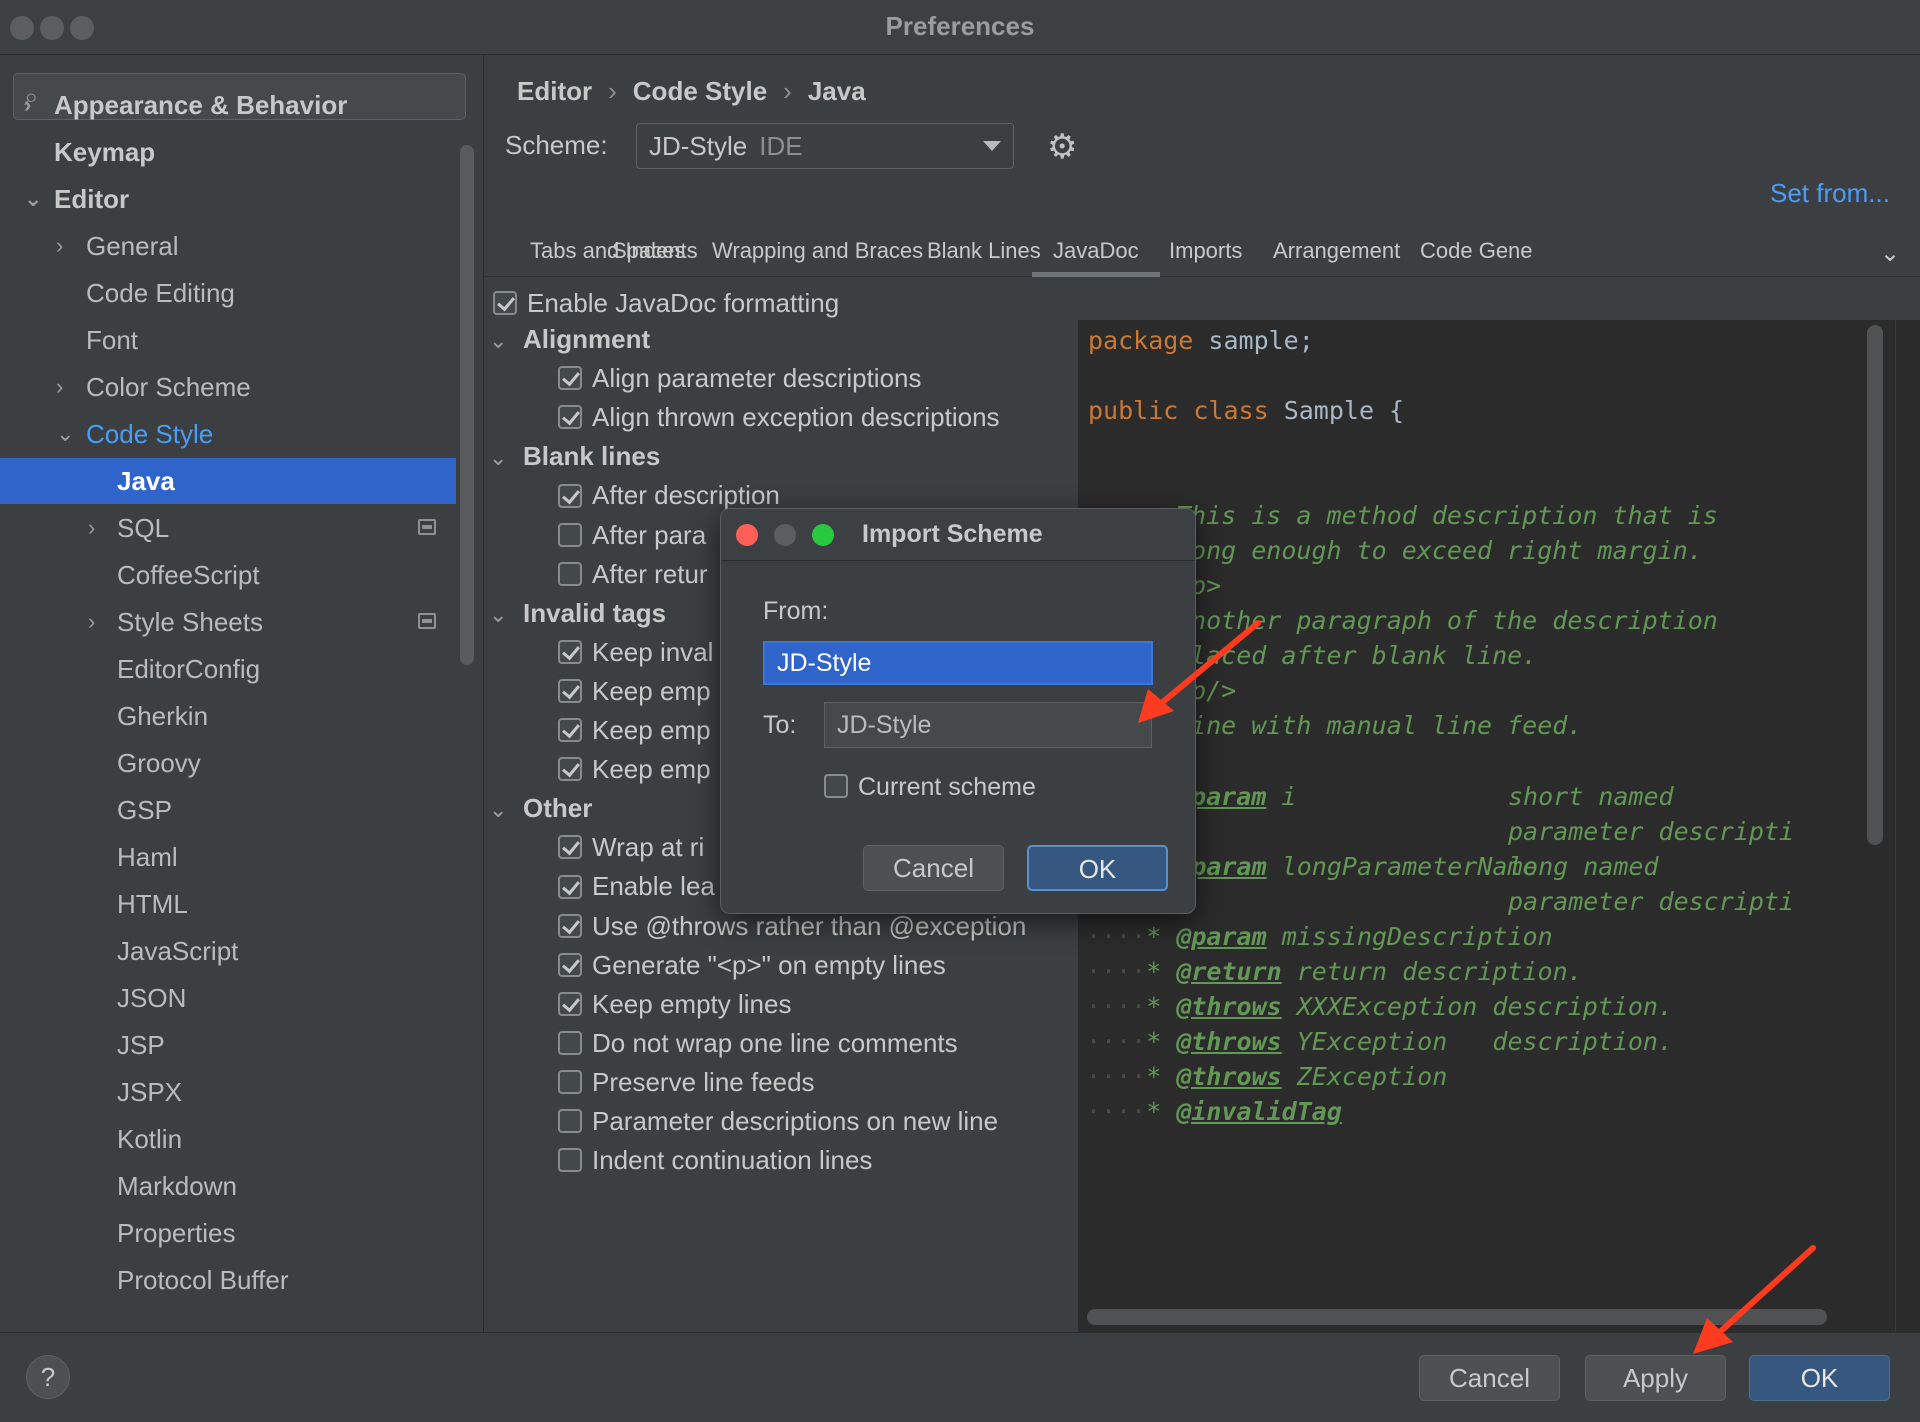  I want to click on sidebar-item-gherkin: Gherkin, so click(228, 716).